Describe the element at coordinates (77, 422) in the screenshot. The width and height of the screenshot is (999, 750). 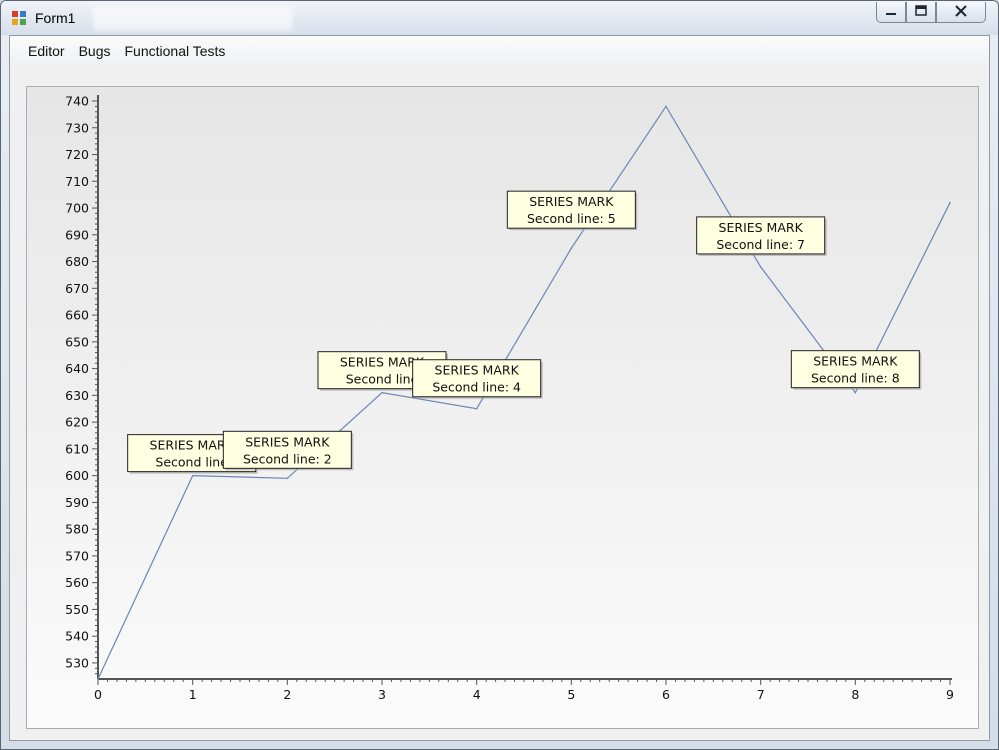
I see `y-tick-label: 620` at that location.